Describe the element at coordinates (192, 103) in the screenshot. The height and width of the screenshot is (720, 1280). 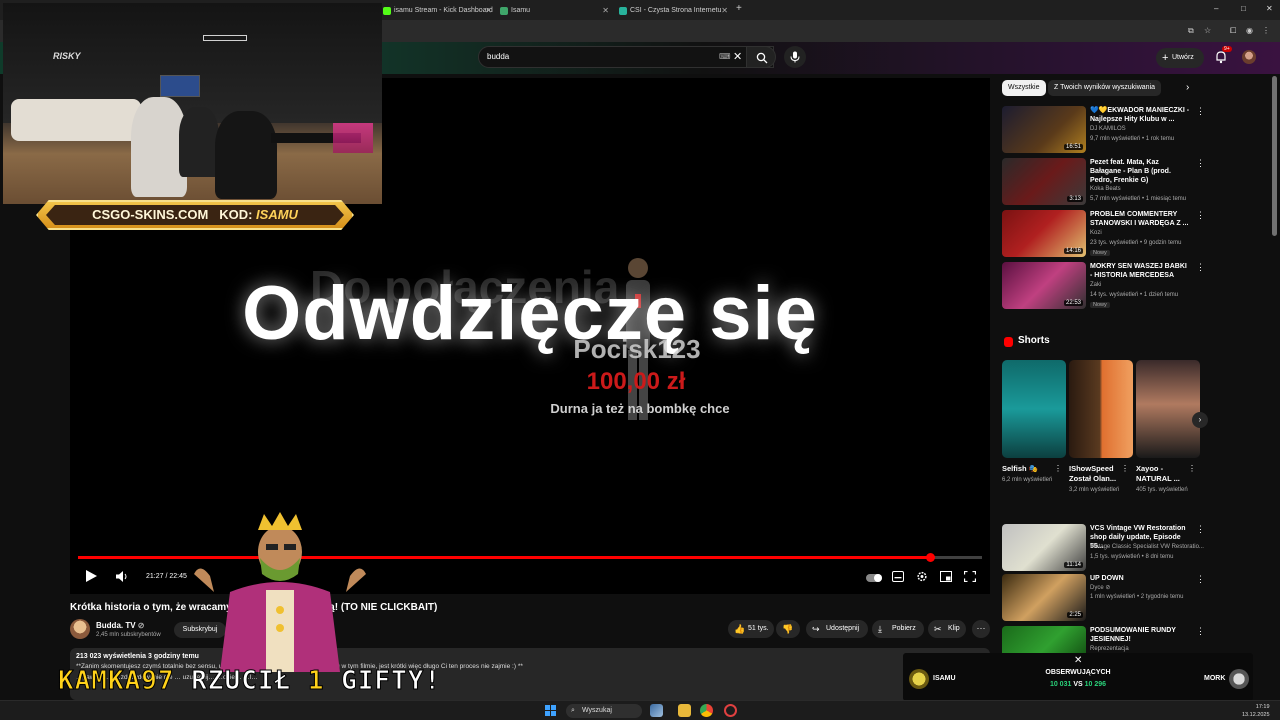
I see `streamer-webcam: RISKY` at that location.